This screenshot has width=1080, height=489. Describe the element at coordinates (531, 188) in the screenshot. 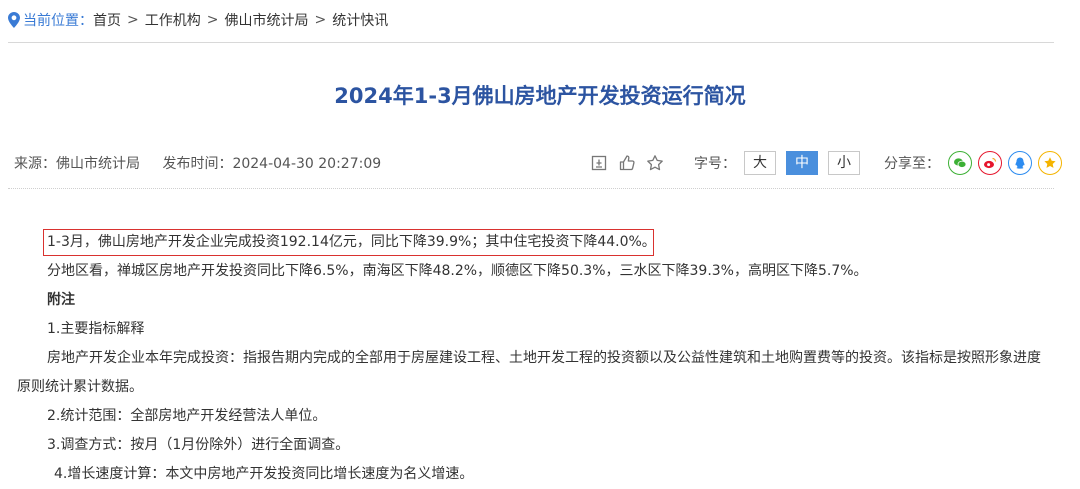

I see `meta-divider` at that location.